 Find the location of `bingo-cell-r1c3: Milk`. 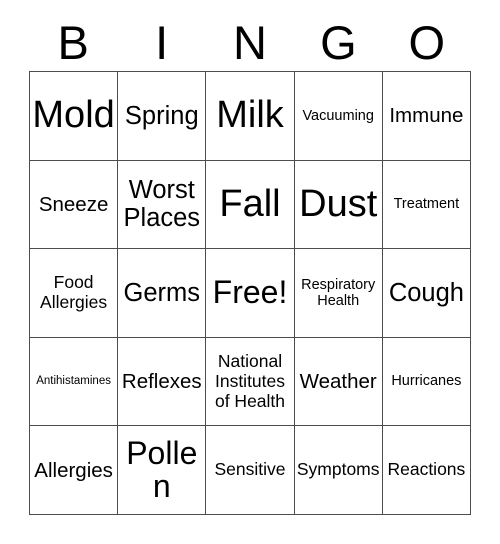

bingo-cell-r1c3: Milk is located at coordinates (250, 116).